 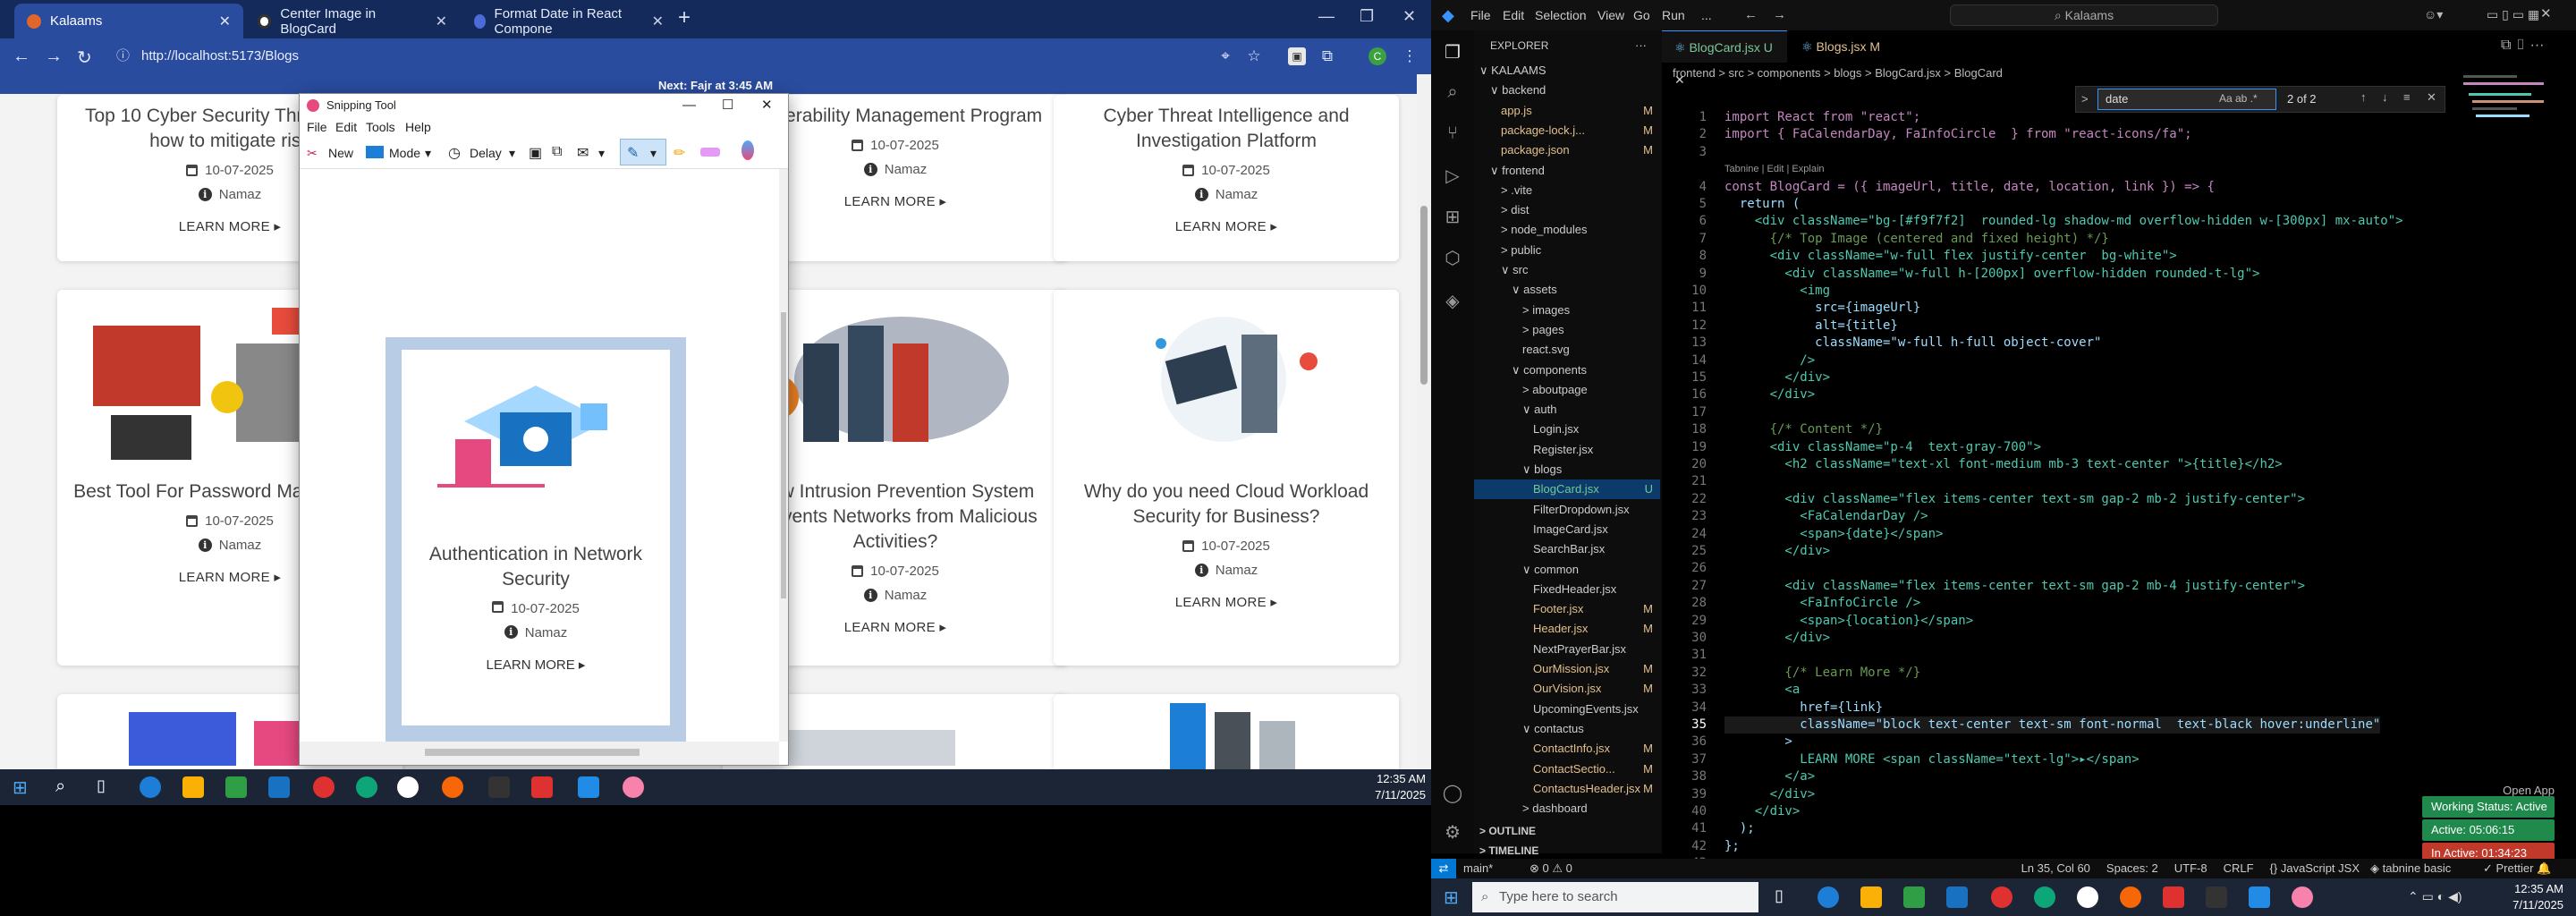 I want to click on maximize-button: ❐, so click(x=1367, y=16).